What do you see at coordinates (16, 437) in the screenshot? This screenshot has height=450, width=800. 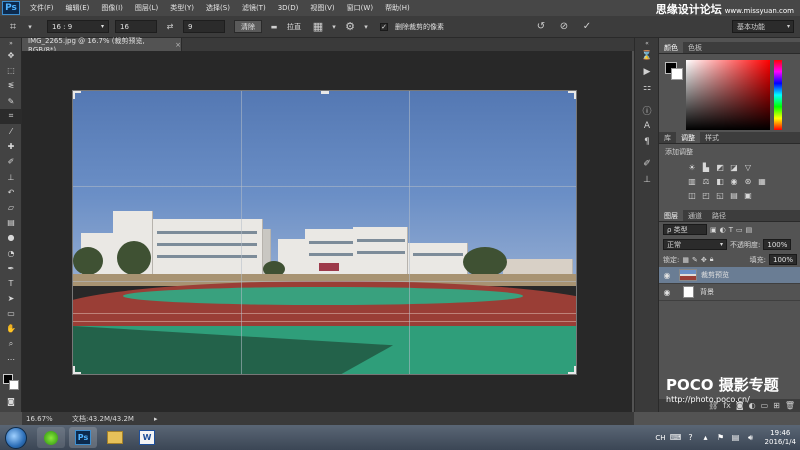 I see `start-button` at bounding box center [16, 437].